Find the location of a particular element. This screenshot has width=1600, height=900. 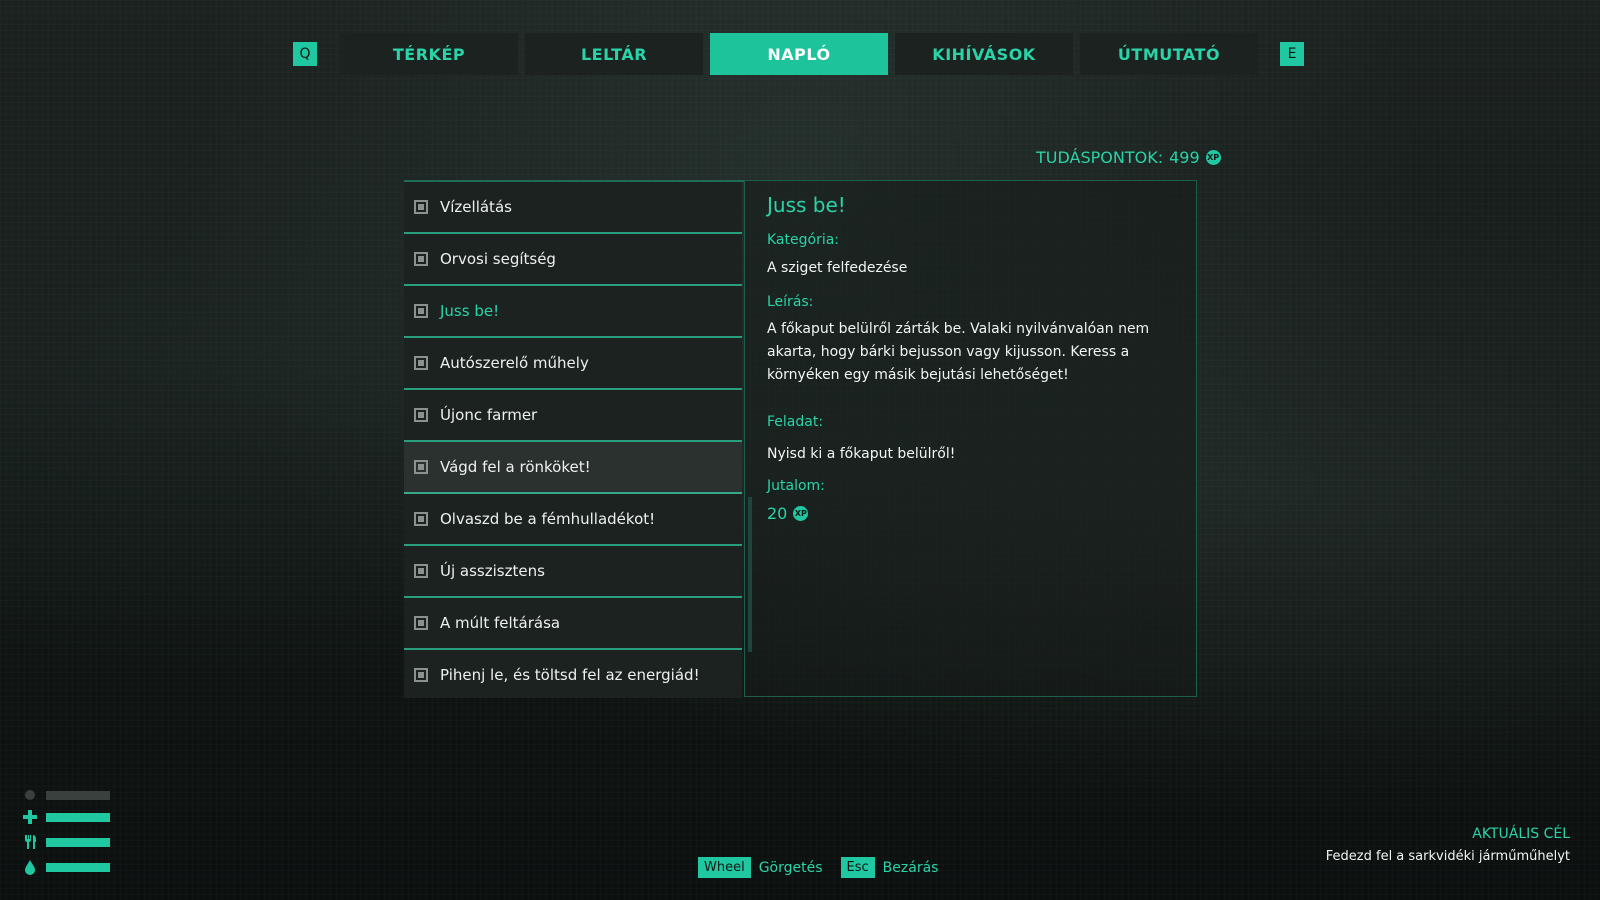

category-label: Kategória: is located at coordinates (803, 240).